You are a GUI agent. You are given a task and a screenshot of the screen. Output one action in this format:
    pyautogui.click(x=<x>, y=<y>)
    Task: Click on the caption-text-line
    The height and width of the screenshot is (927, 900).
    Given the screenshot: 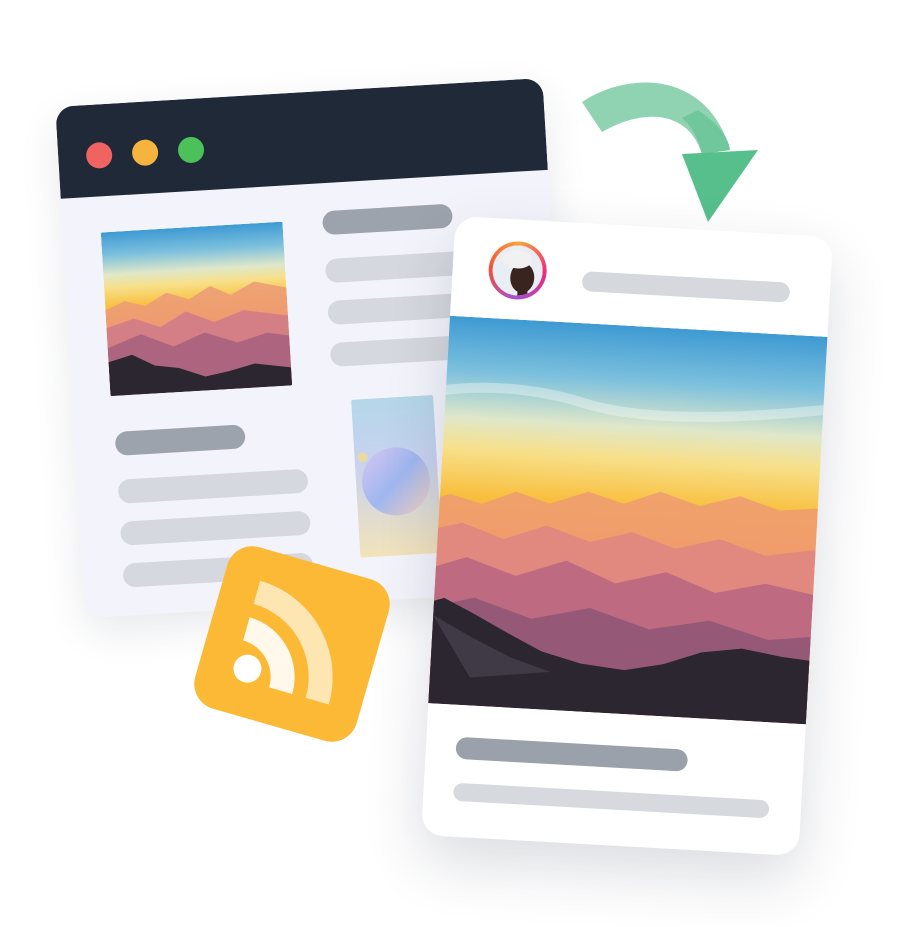 What is the action you would take?
    pyautogui.click(x=611, y=800)
    